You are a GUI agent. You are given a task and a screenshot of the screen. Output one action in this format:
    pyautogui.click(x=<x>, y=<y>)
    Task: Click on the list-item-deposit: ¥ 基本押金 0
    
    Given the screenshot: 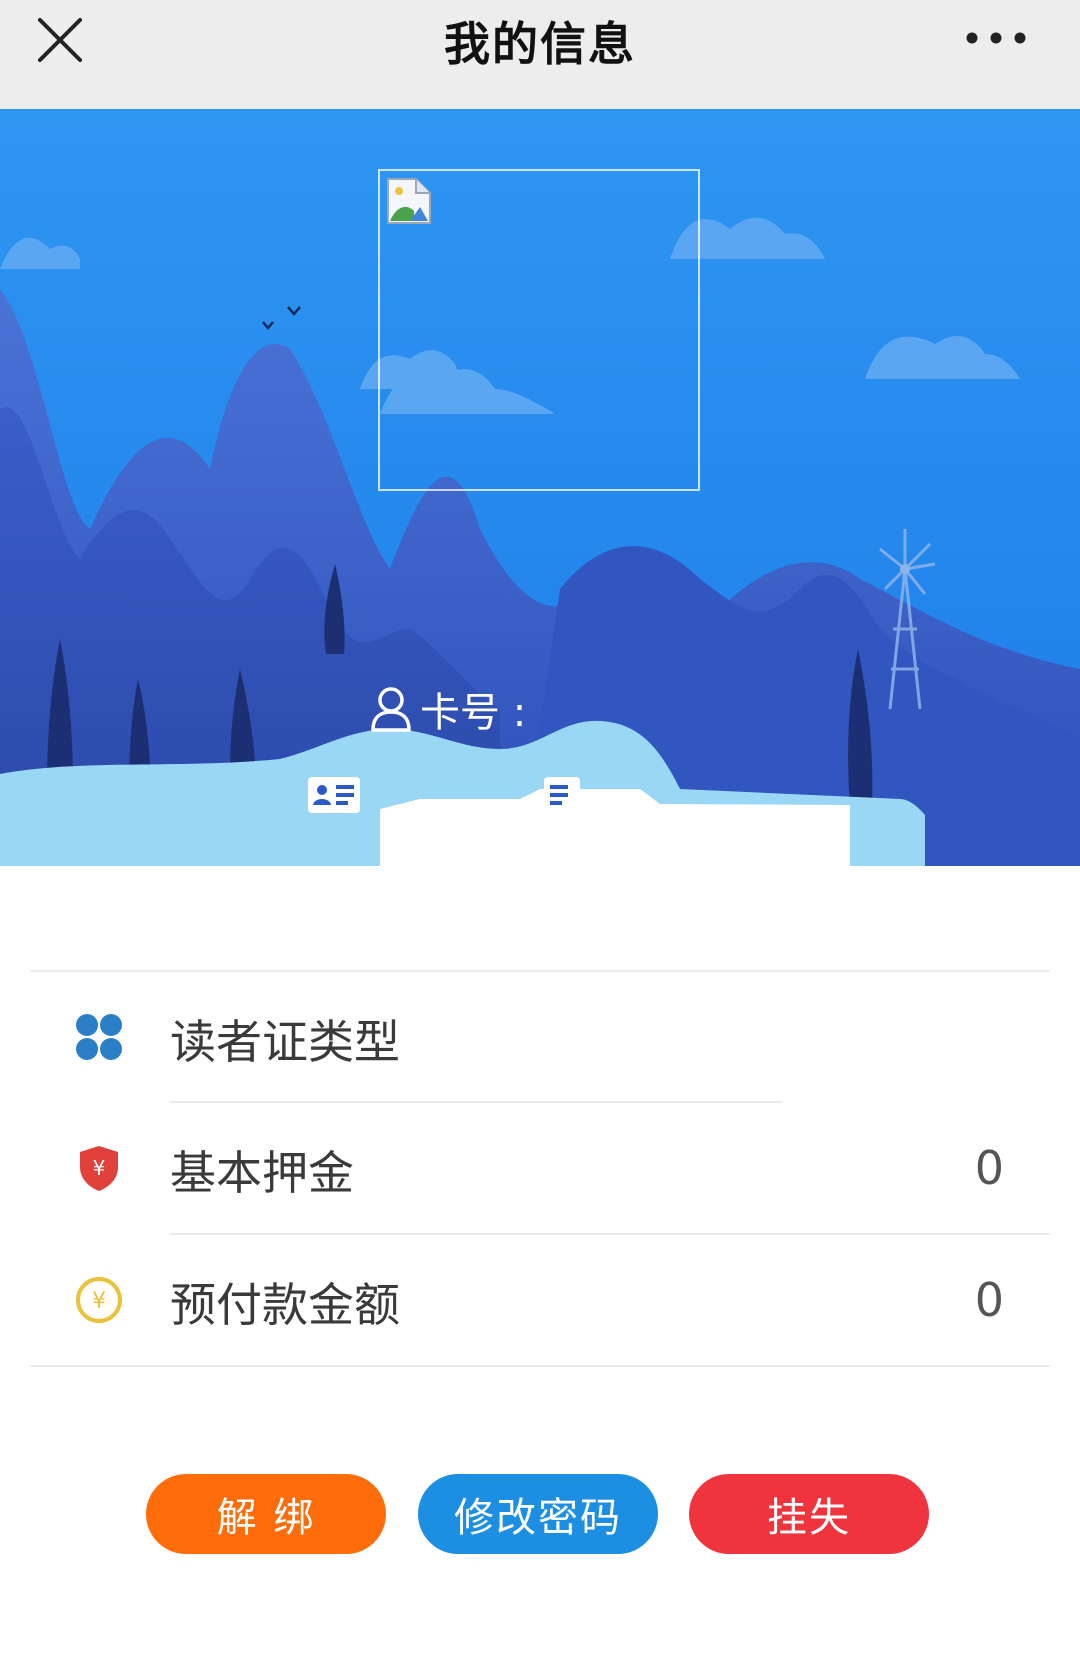 What is the action you would take?
    pyautogui.click(x=540, y=1167)
    